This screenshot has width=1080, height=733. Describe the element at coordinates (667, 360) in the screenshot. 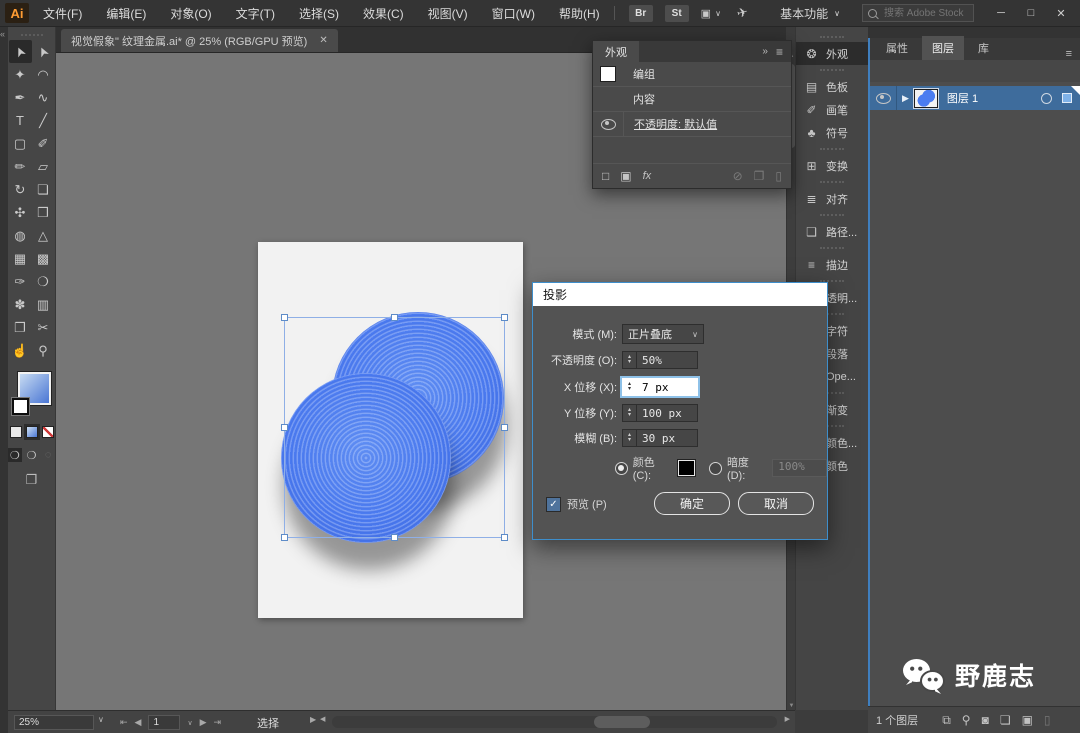

I see `opacity-input` at that location.